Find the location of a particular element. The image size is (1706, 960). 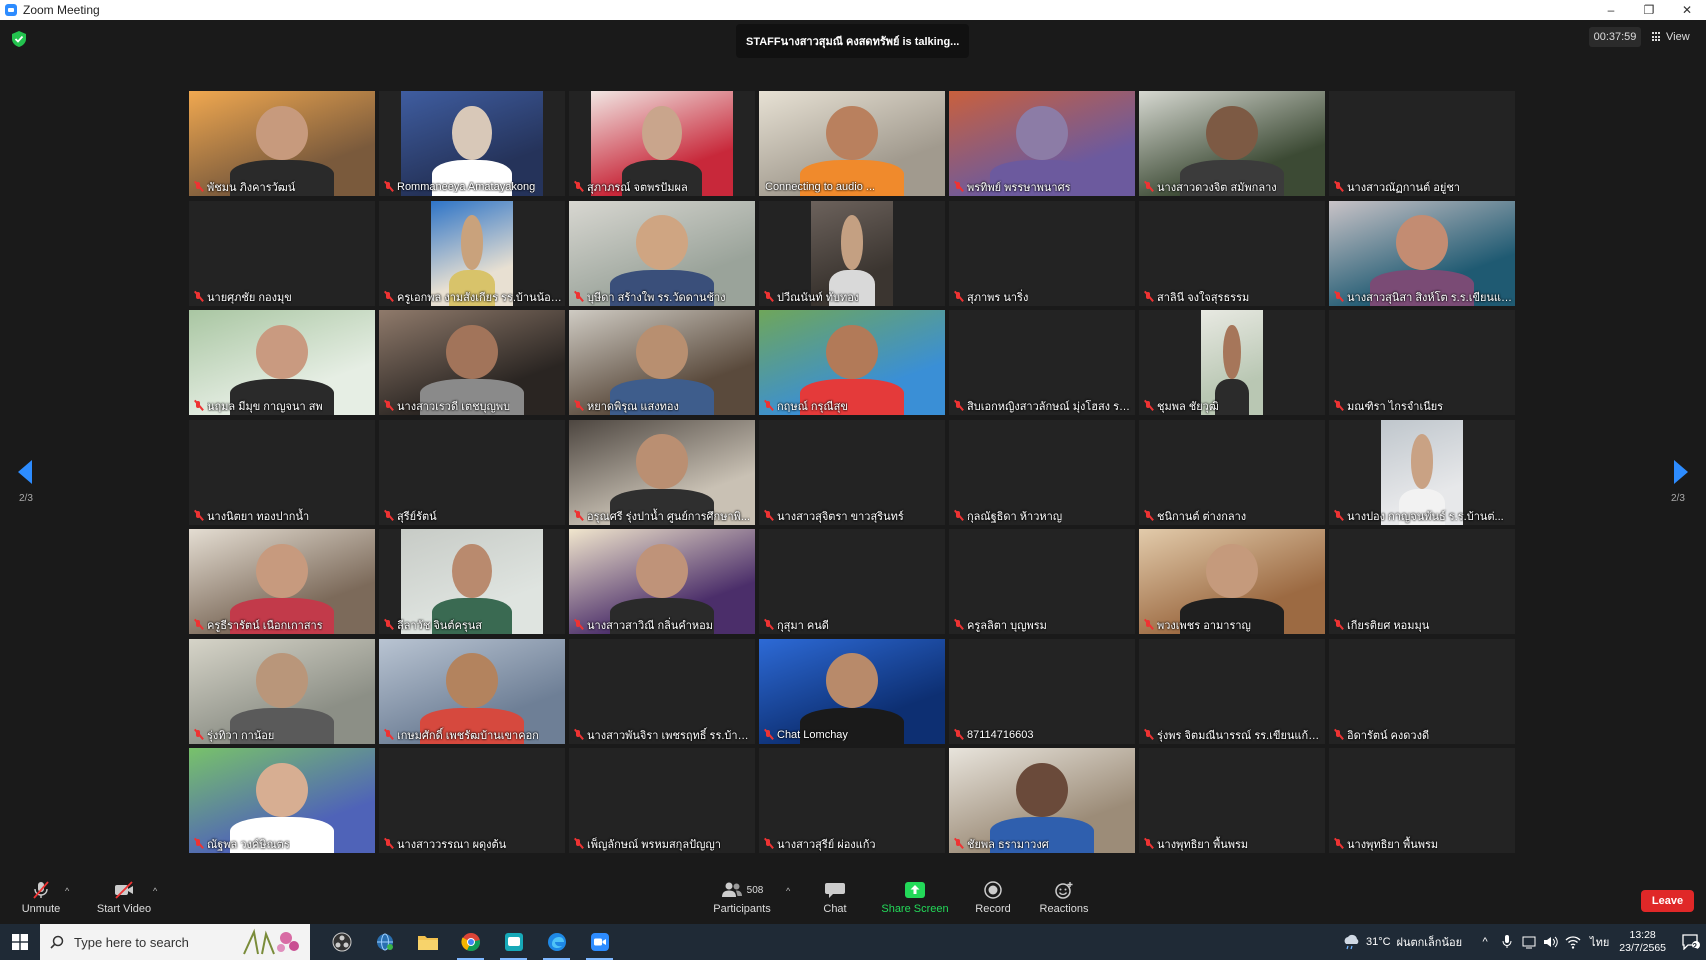

participant-tile: พัชมน ภิงคารวัฒน์ is located at coordinates (282, 143).